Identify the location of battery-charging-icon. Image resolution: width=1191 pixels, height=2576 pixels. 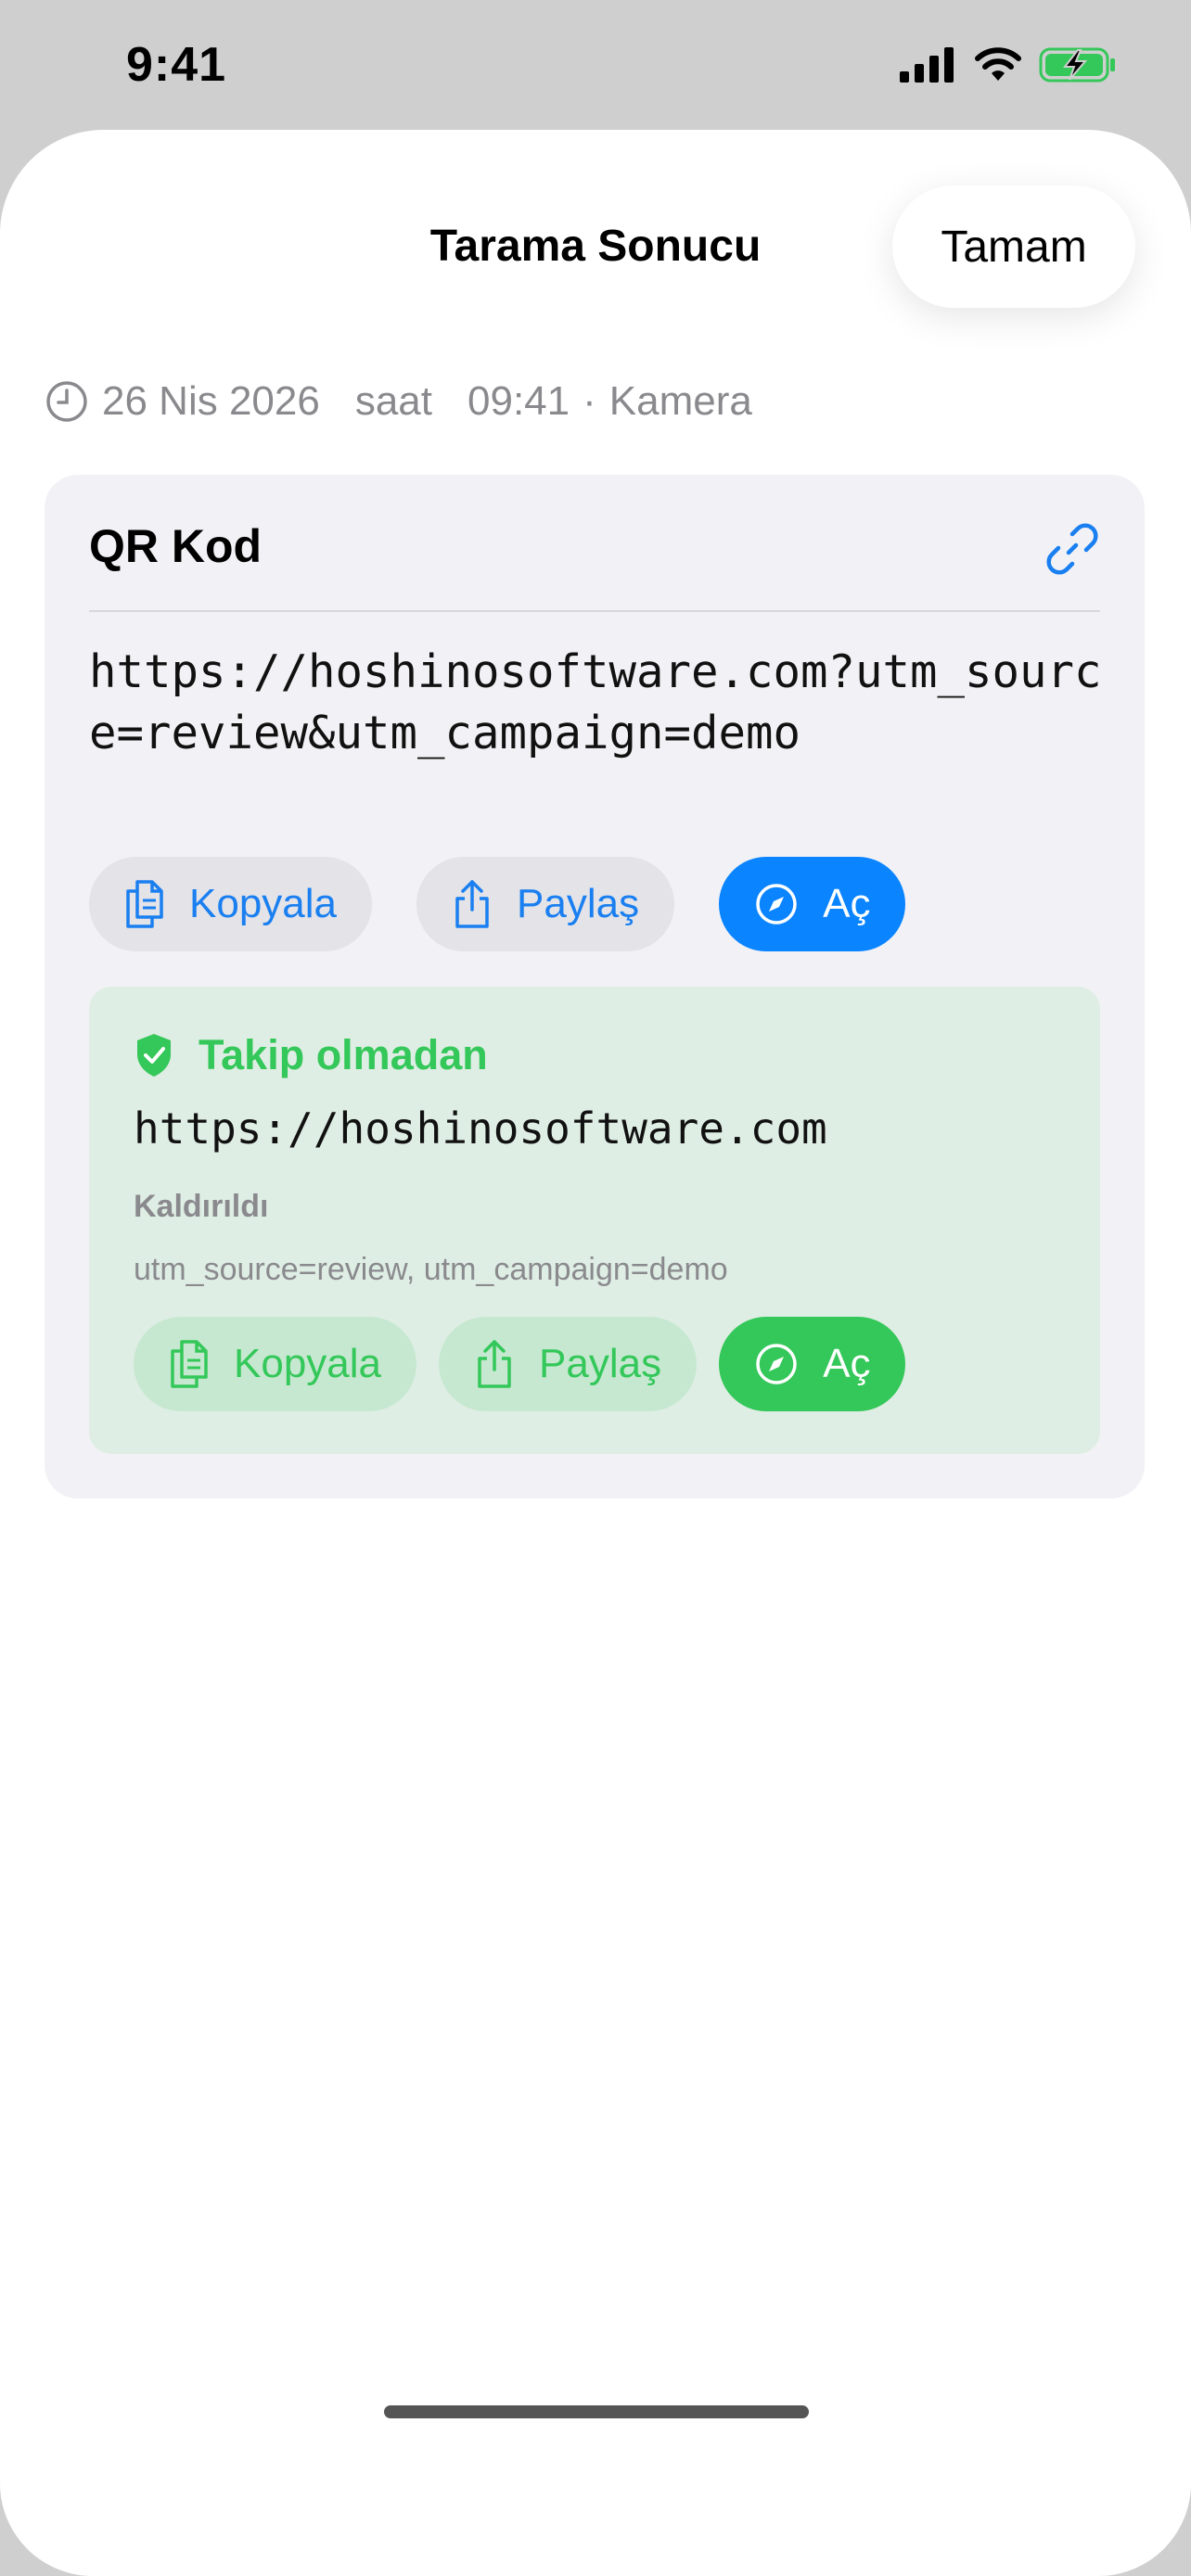
(1077, 65).